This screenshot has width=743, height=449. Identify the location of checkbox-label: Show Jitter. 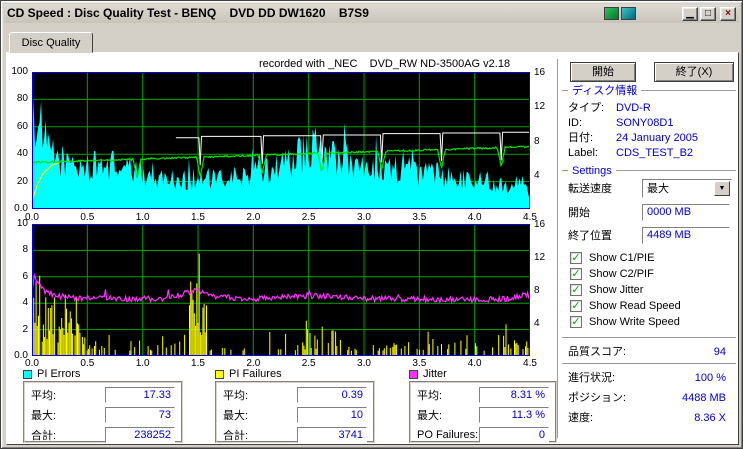
(616, 290).